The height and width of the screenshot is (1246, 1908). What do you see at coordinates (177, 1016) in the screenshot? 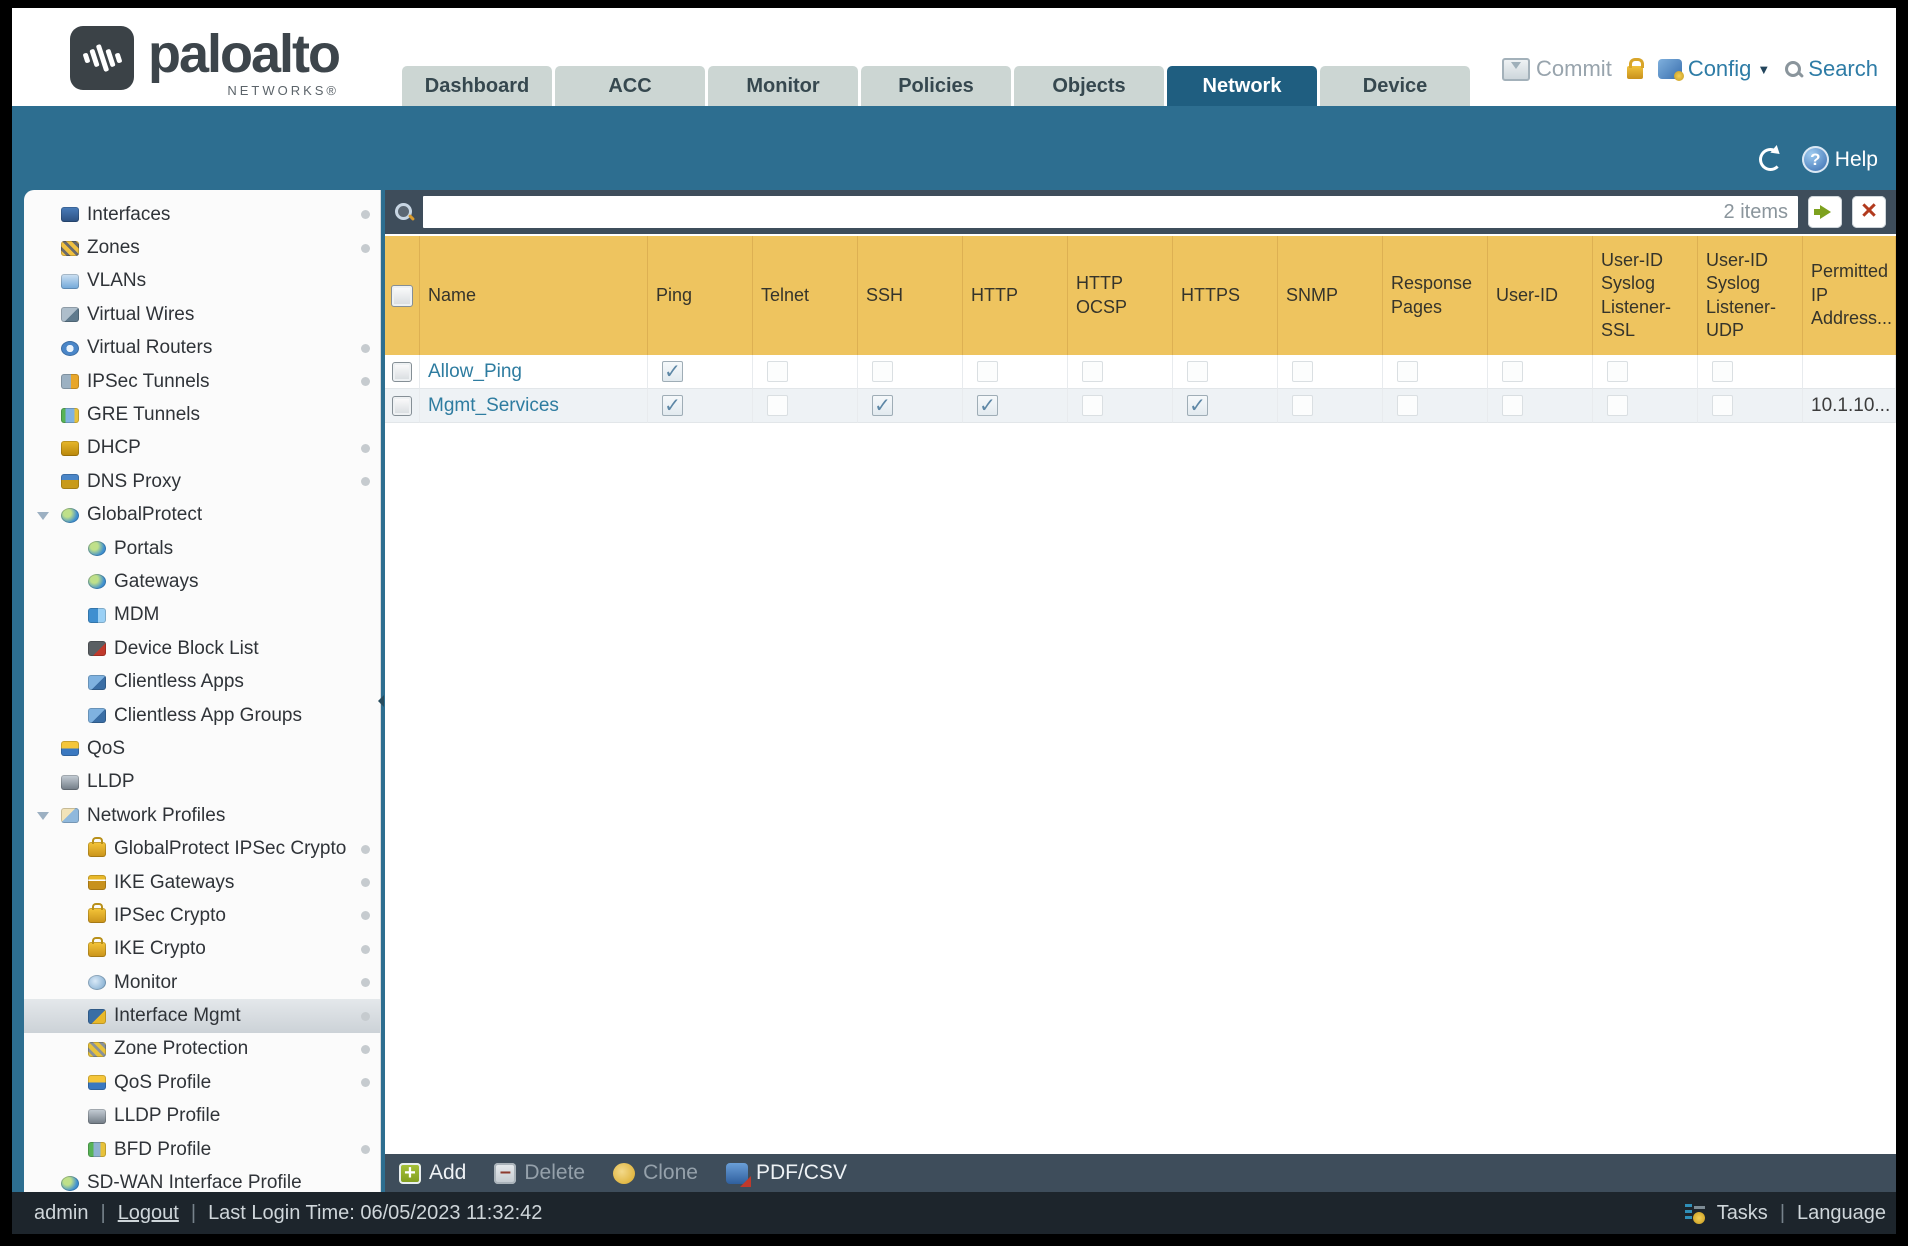
I see `sidebar-item-label: Interface Mgmt` at bounding box center [177, 1016].